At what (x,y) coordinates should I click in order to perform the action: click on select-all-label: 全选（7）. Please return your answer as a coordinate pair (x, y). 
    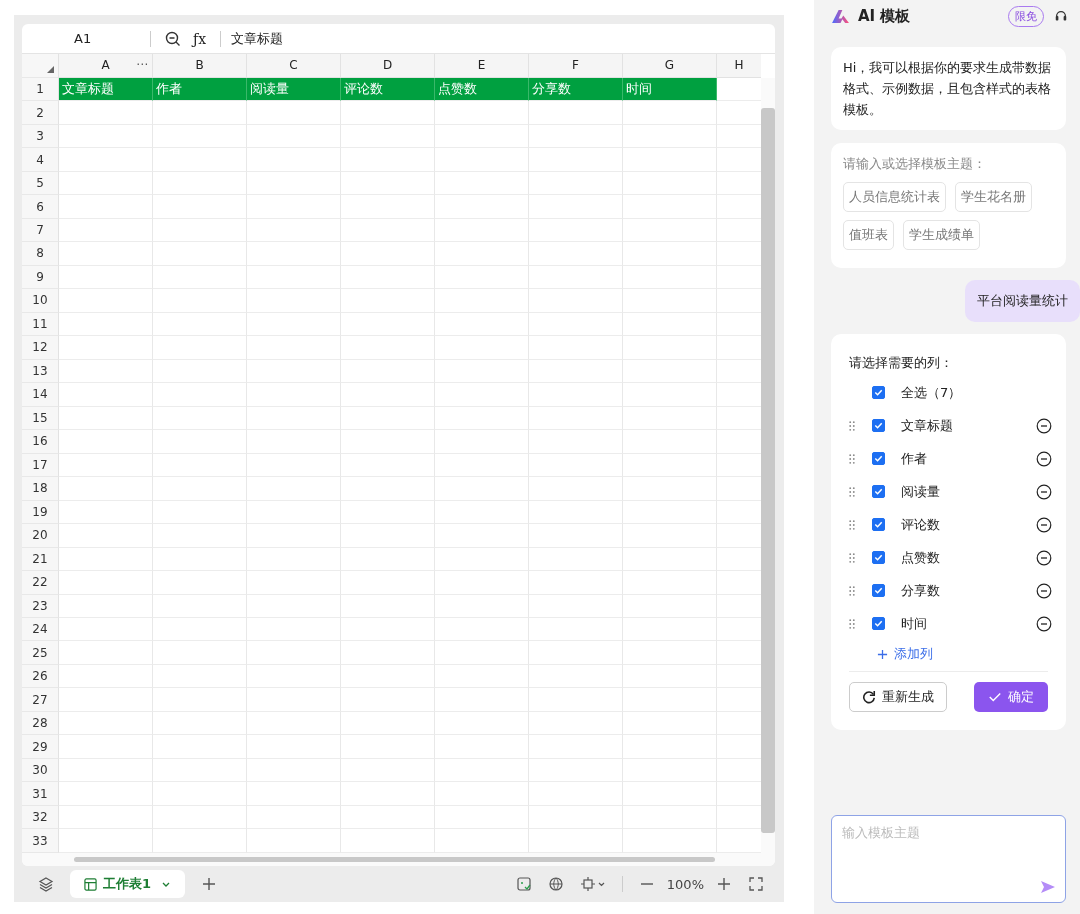
    Looking at the image, I should click on (932, 392).